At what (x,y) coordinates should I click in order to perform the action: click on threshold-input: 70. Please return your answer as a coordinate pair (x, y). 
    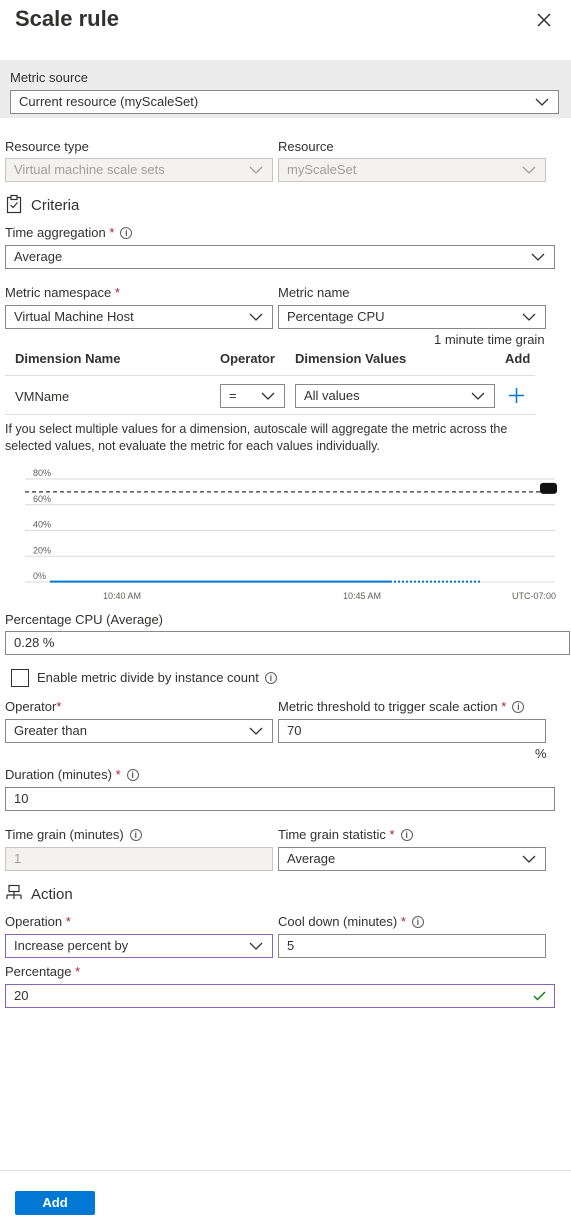
    Looking at the image, I should click on (412, 731).